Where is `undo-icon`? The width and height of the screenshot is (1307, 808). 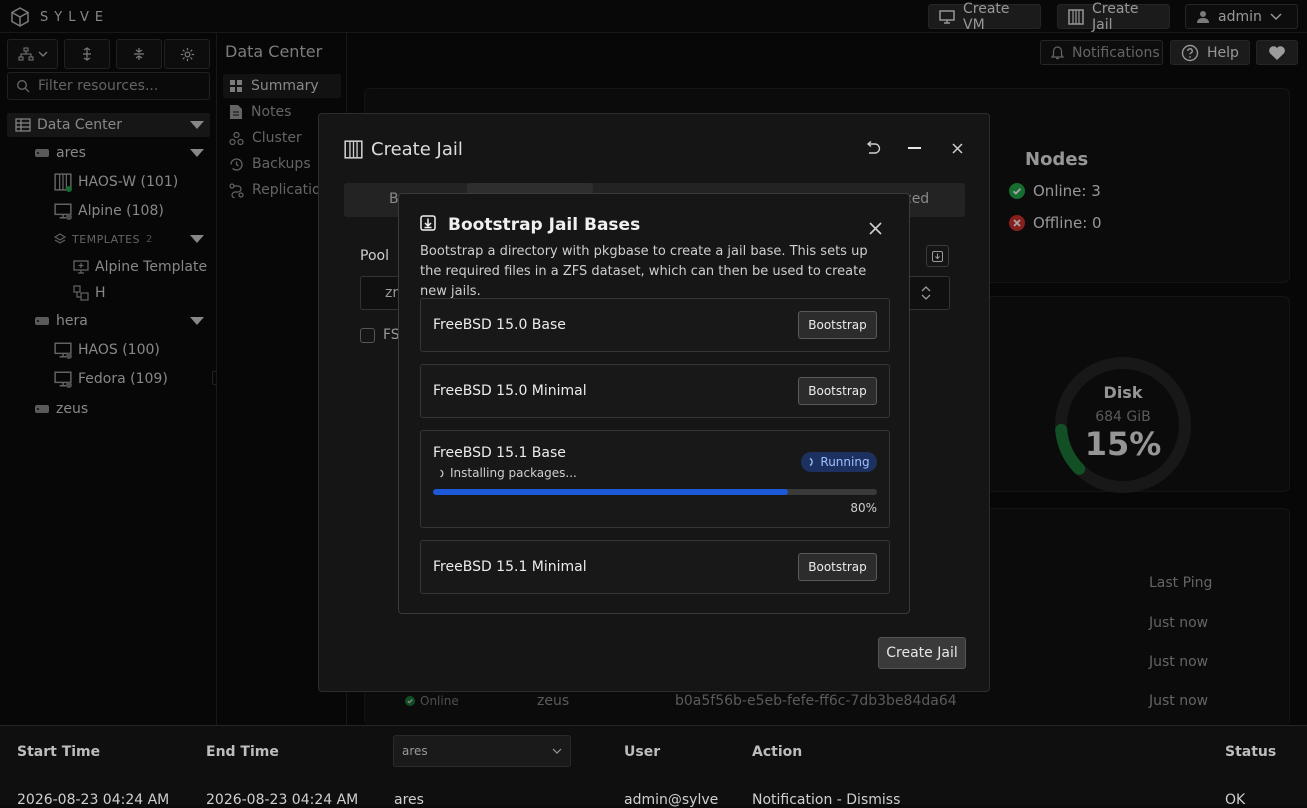
undo-icon is located at coordinates (873, 148).